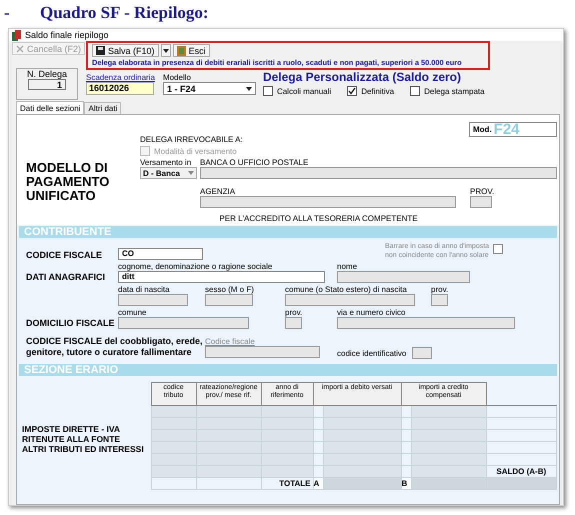  Describe the element at coordinates (498, 249) in the screenshot. I see `tax-year-checkbox` at that location.